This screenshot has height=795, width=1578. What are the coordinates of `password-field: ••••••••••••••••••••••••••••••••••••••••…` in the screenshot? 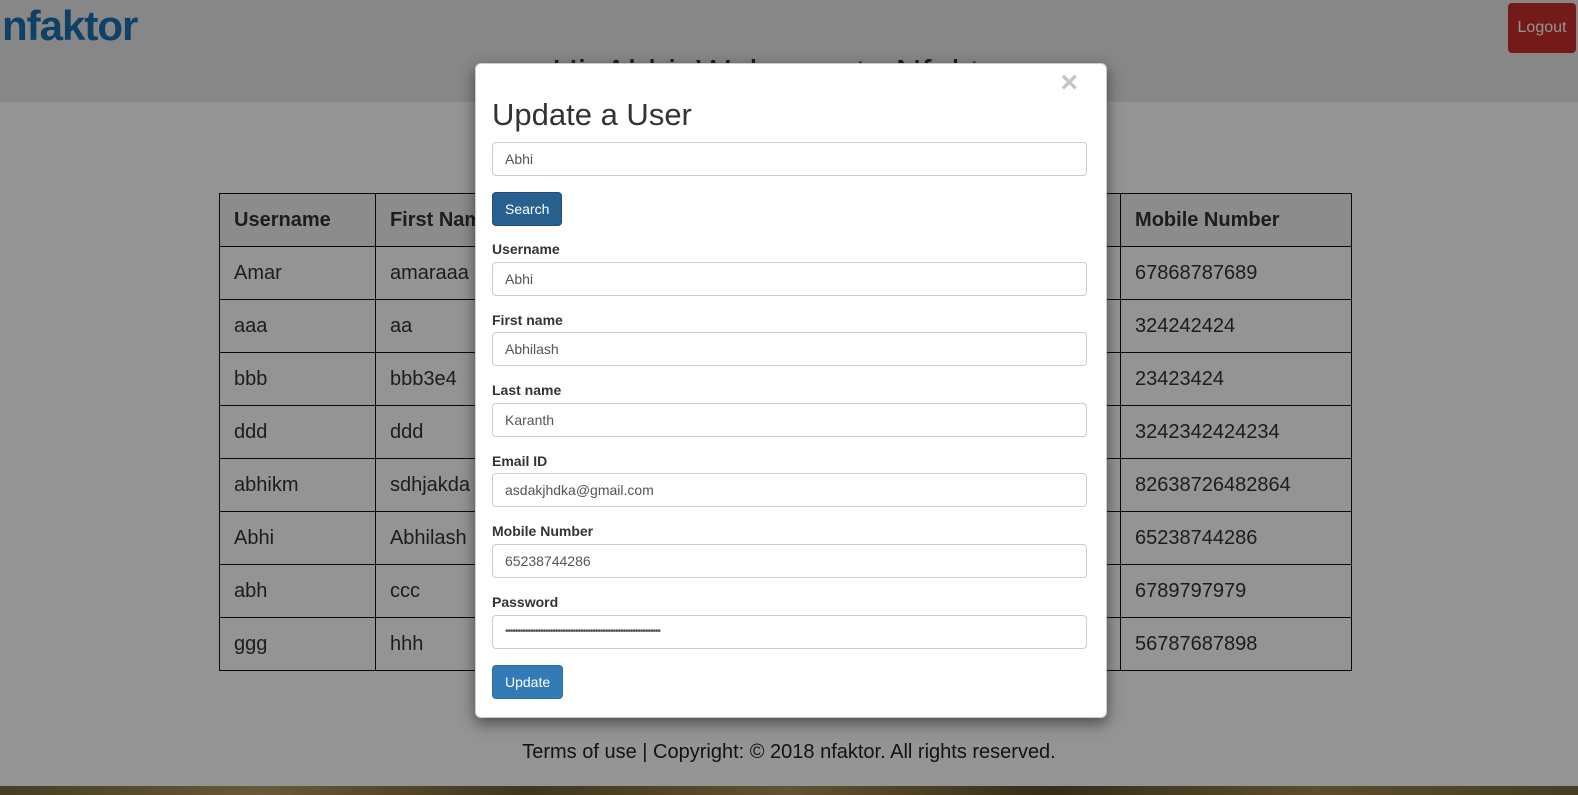 It's located at (789, 632).